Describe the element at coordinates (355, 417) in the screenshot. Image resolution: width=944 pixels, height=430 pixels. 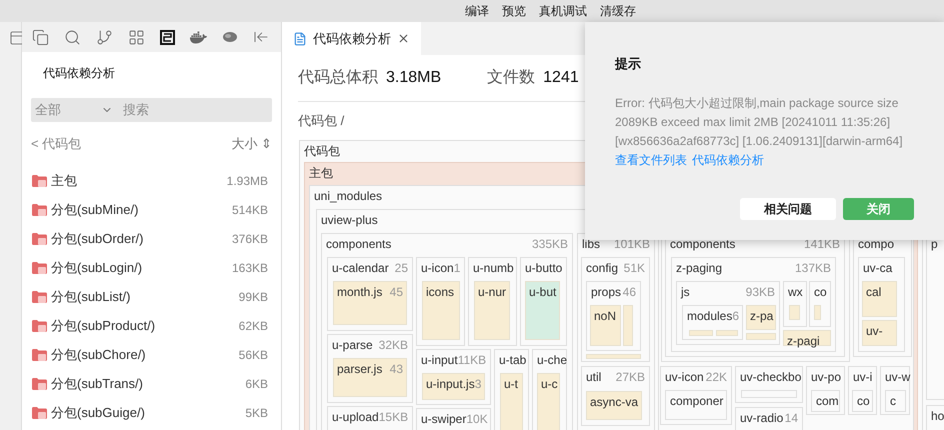
I see `node-label: u-upload` at that location.